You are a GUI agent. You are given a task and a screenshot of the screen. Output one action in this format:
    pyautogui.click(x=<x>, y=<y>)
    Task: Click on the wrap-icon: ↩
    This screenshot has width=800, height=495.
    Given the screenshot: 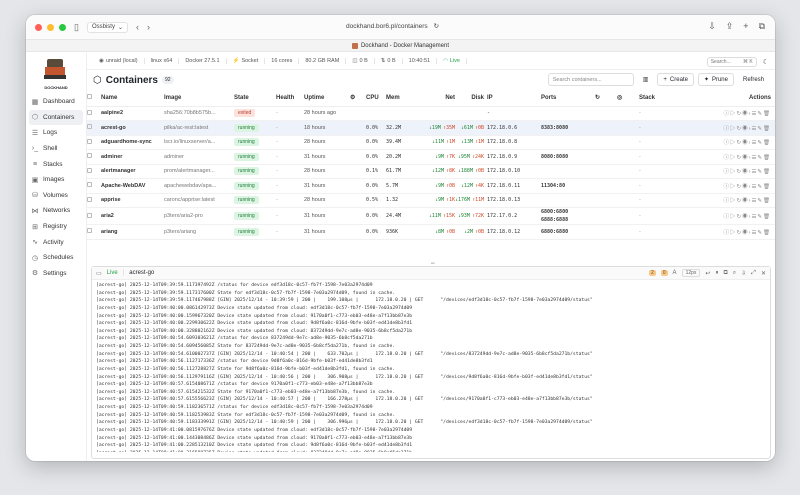 What is the action you would take?
    pyautogui.click(x=707, y=273)
    